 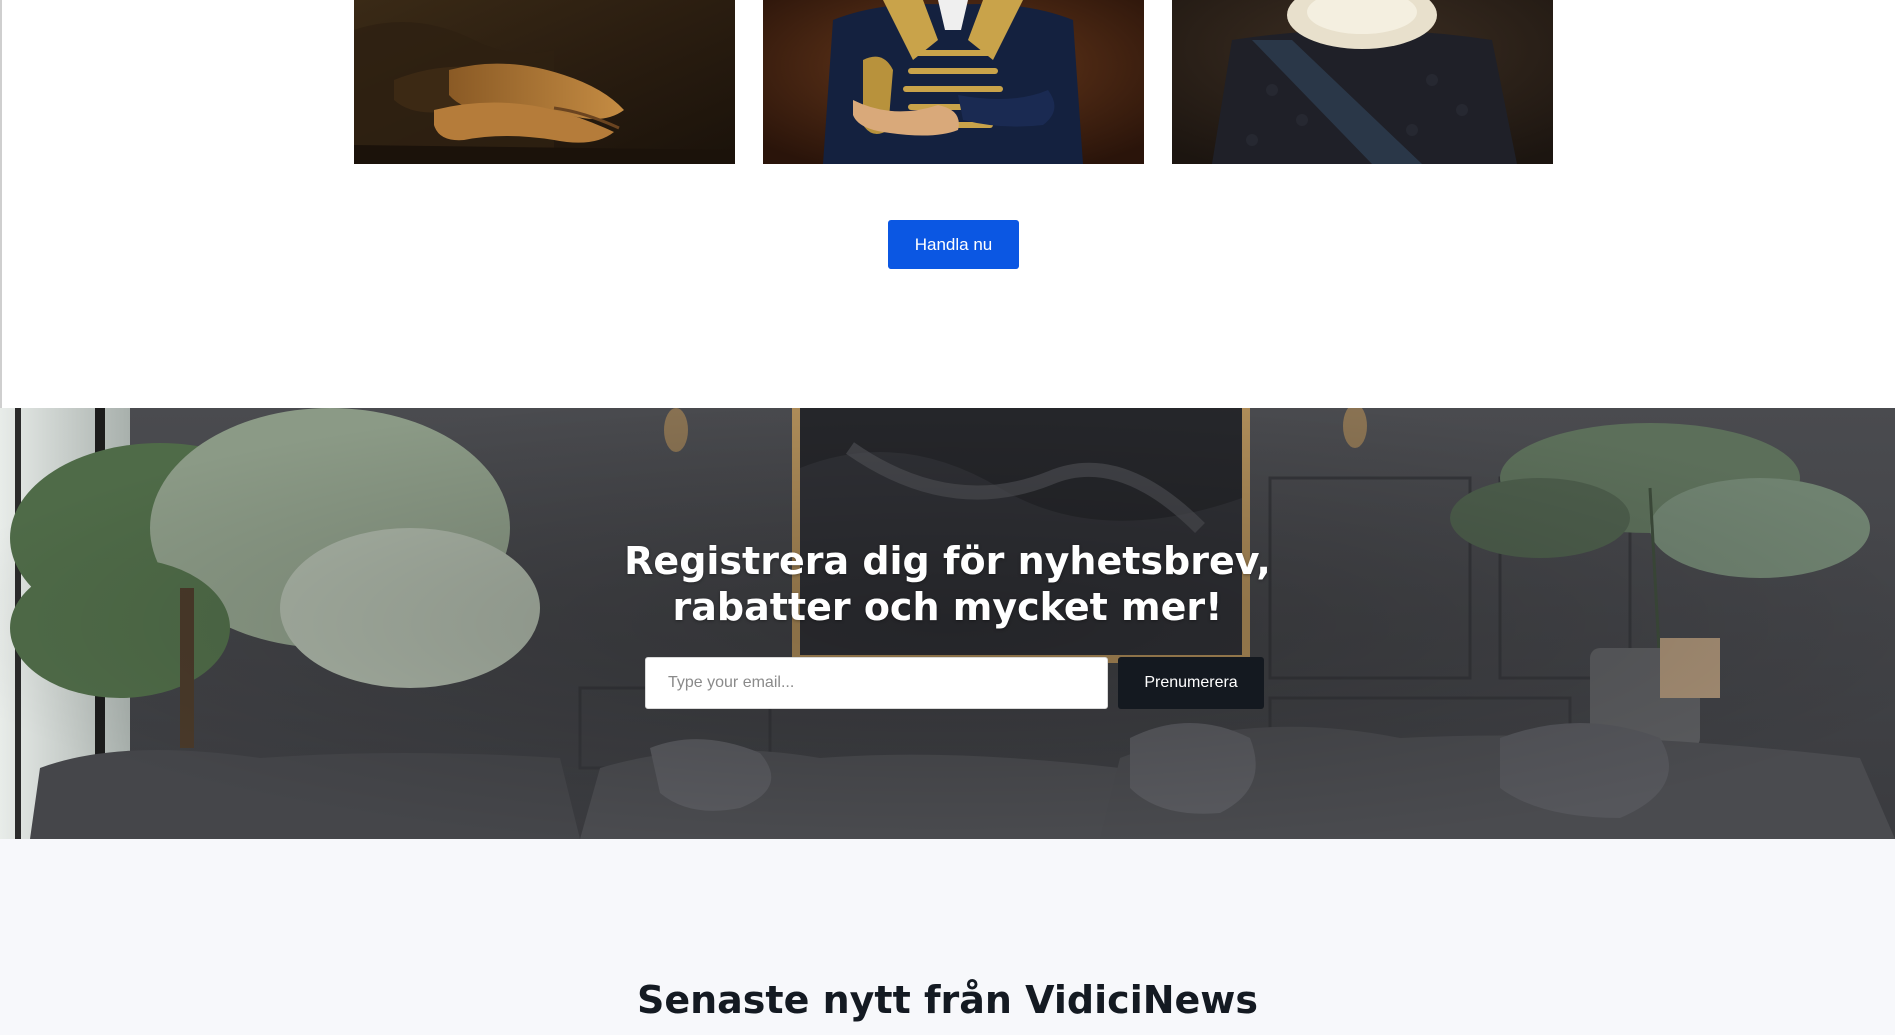 I want to click on newsletter-heading-line2: rabatter och mycket mer!, so click(x=947, y=607).